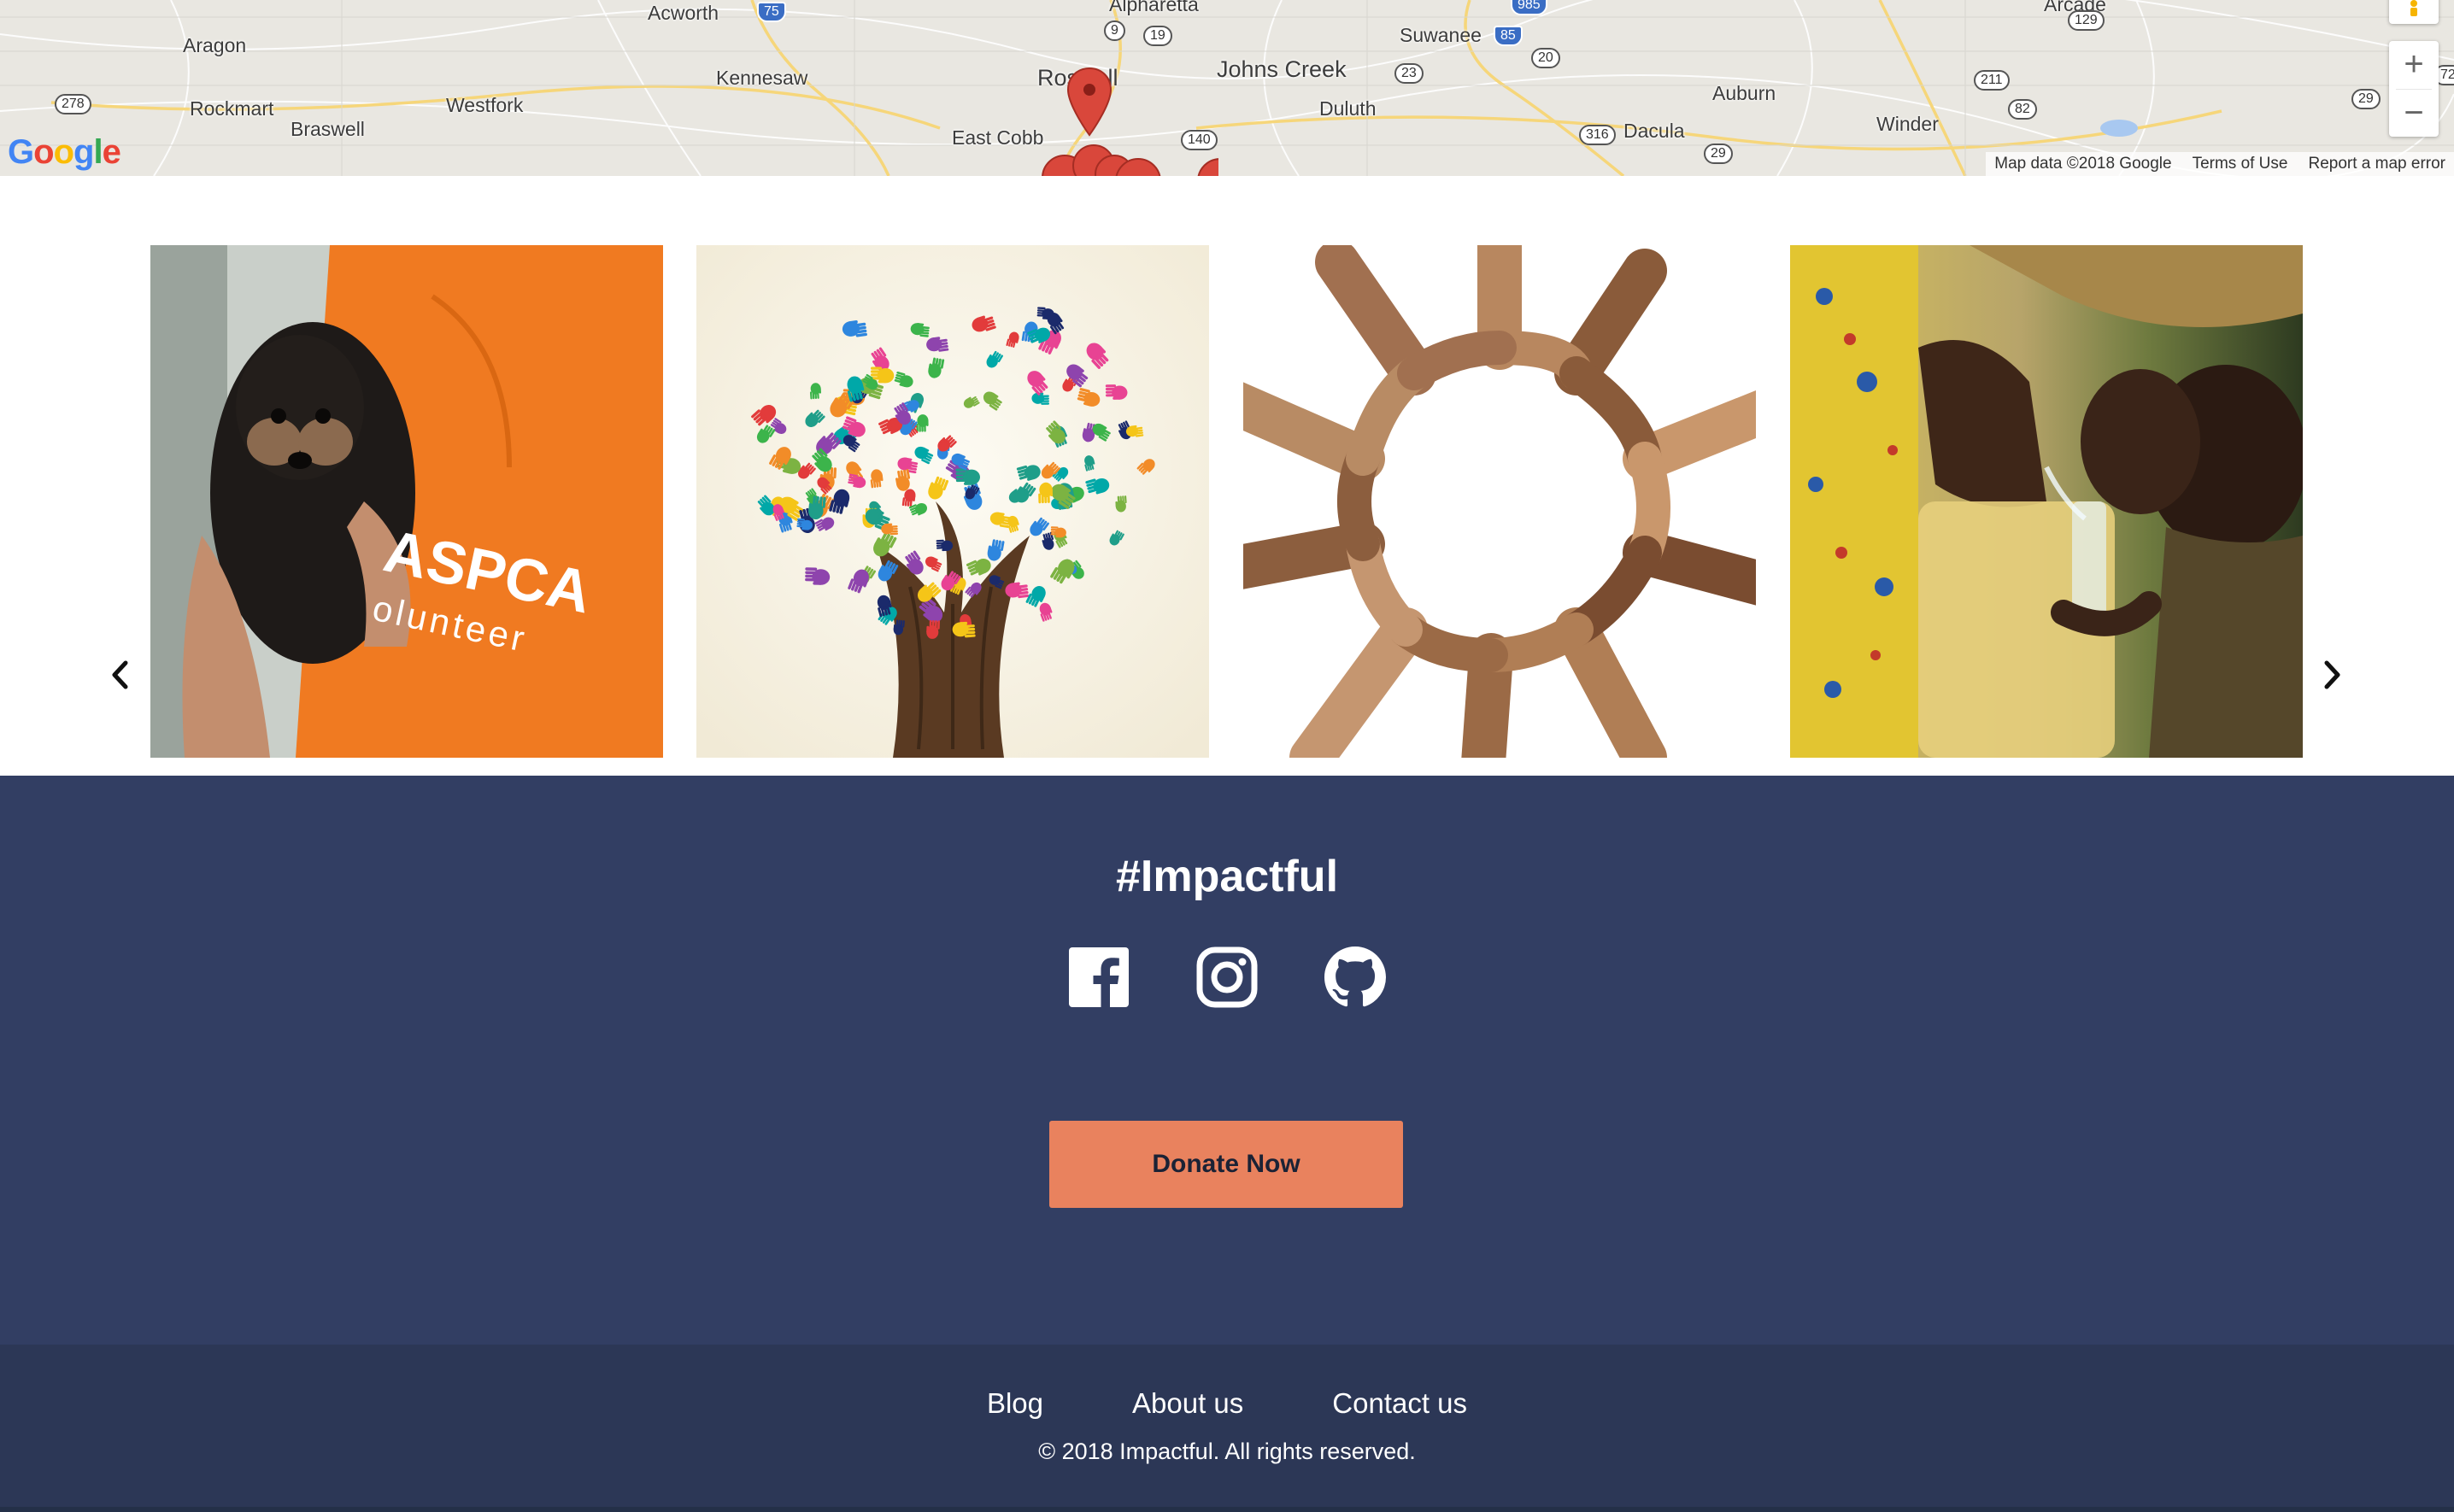  I want to click on donate-now-button: Donate Now, so click(1226, 1164).